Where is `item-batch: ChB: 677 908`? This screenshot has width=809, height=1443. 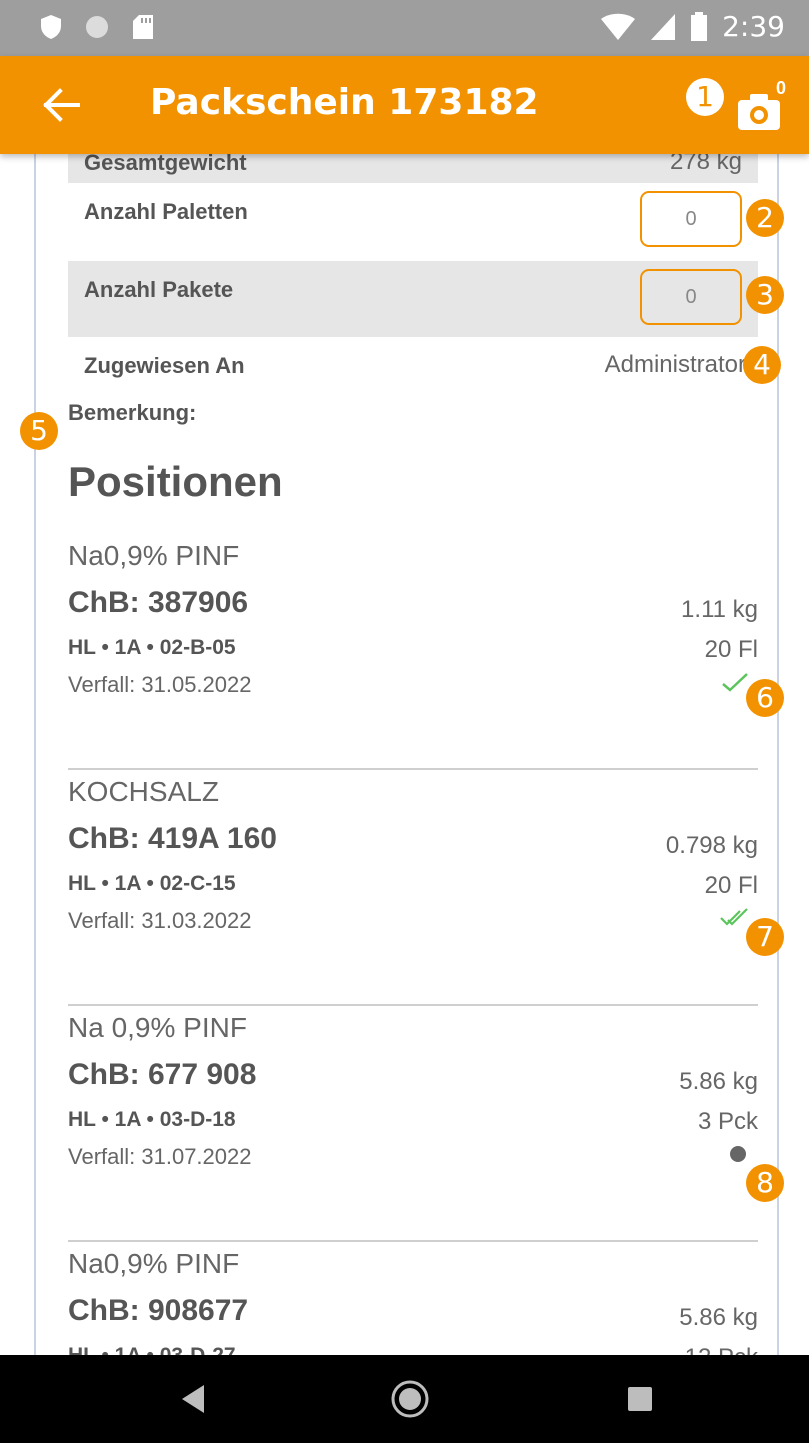 item-batch: ChB: 677 908 is located at coordinates (162, 1074).